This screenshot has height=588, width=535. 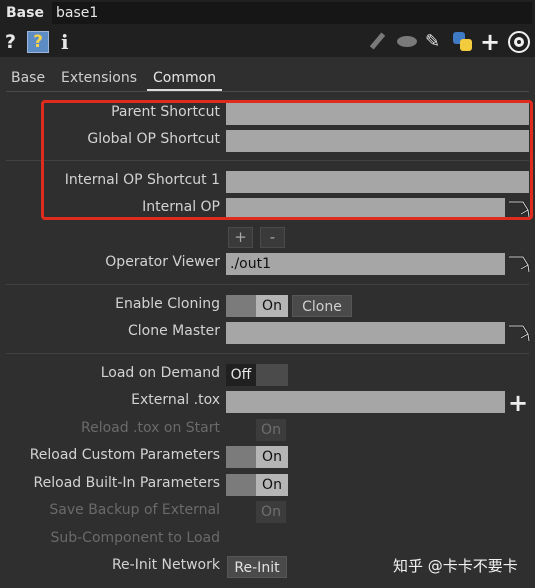 What do you see at coordinates (160, 373) in the screenshot?
I see `load-on-demand-label: Load on Demand` at bounding box center [160, 373].